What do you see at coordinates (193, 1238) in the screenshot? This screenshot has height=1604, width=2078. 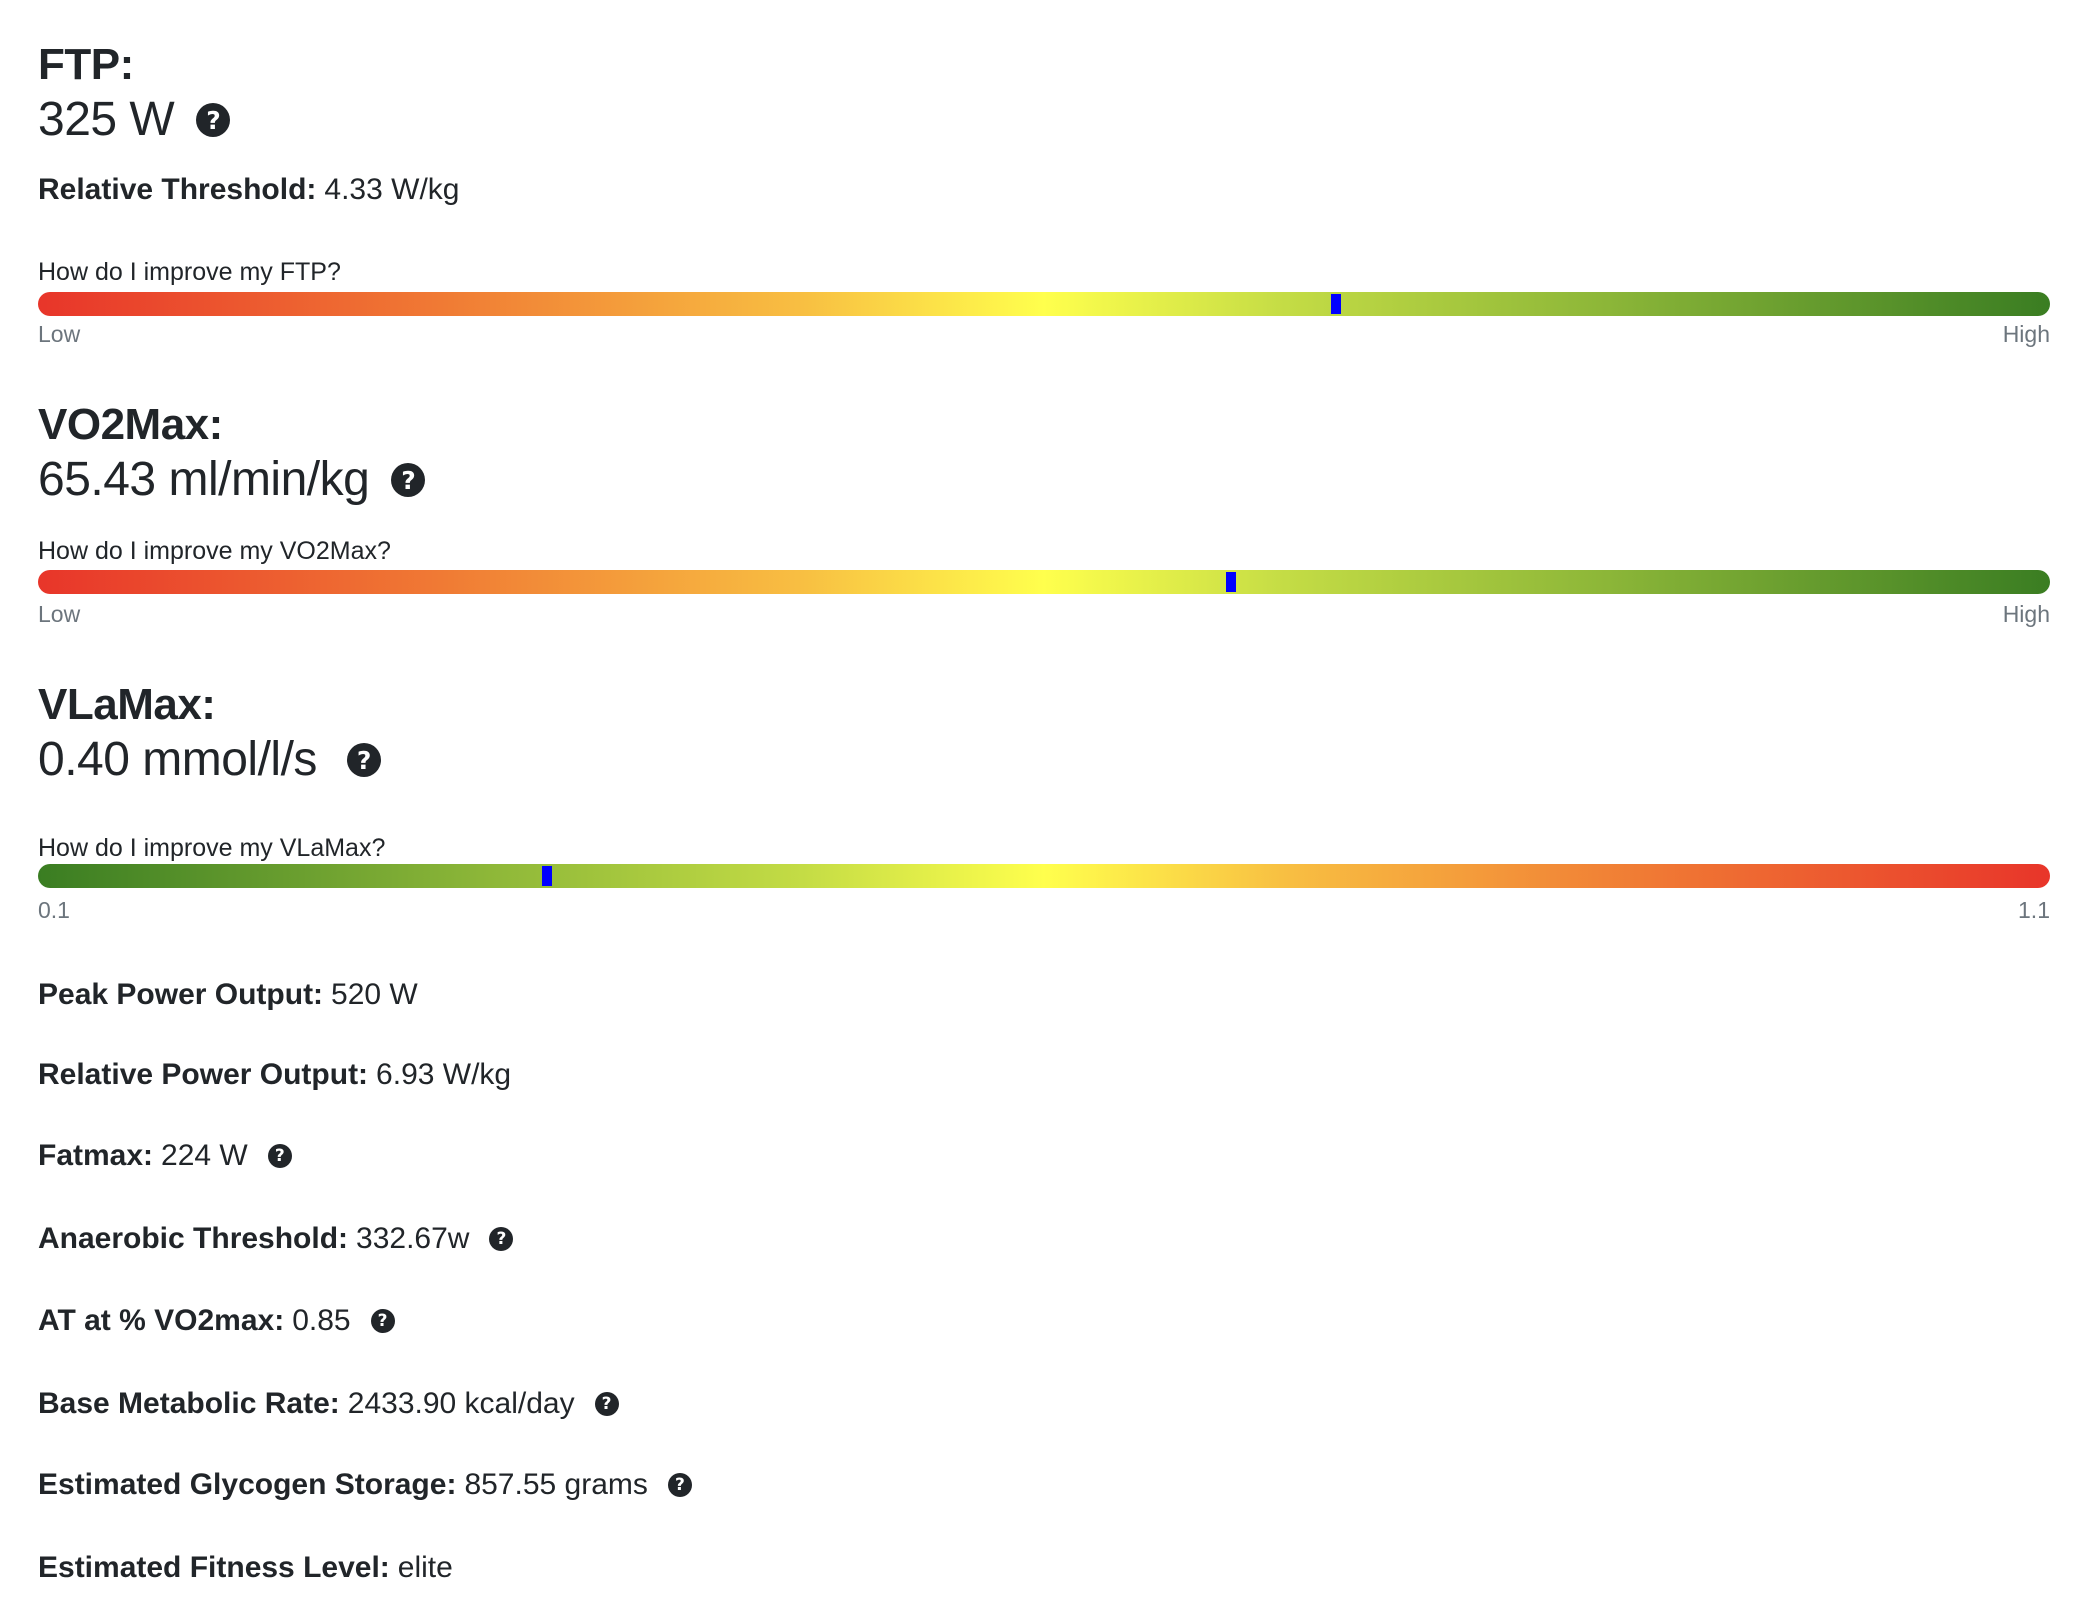 I see `stat-label: Anaerobic Threshold:` at bounding box center [193, 1238].